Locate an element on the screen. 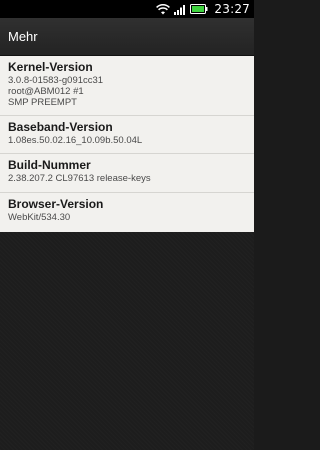  title-bar: Mehr is located at coordinates (127, 37).